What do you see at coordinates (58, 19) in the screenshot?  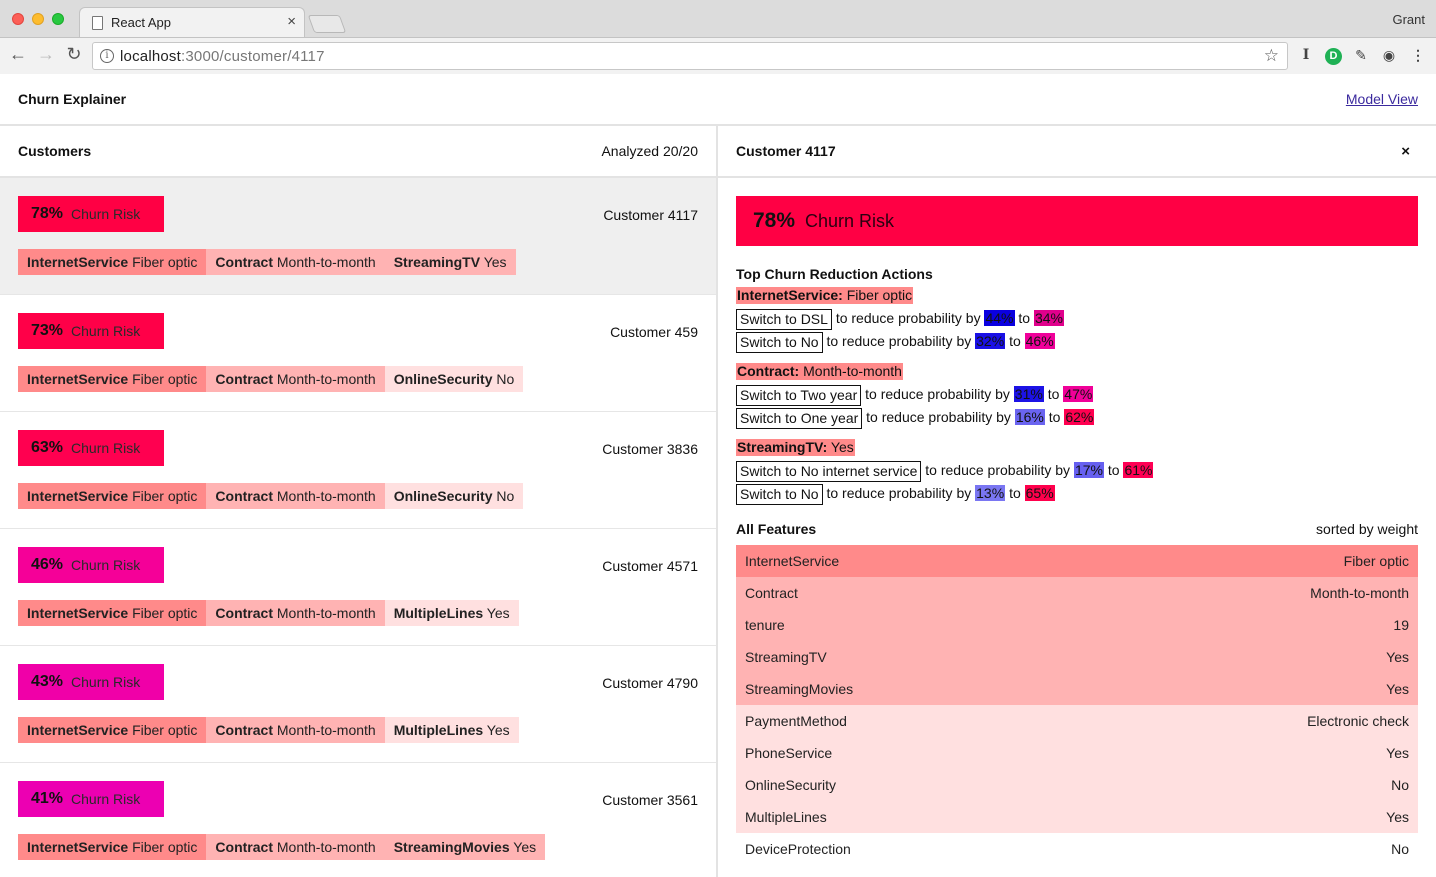 I see `maximize-window-button` at bounding box center [58, 19].